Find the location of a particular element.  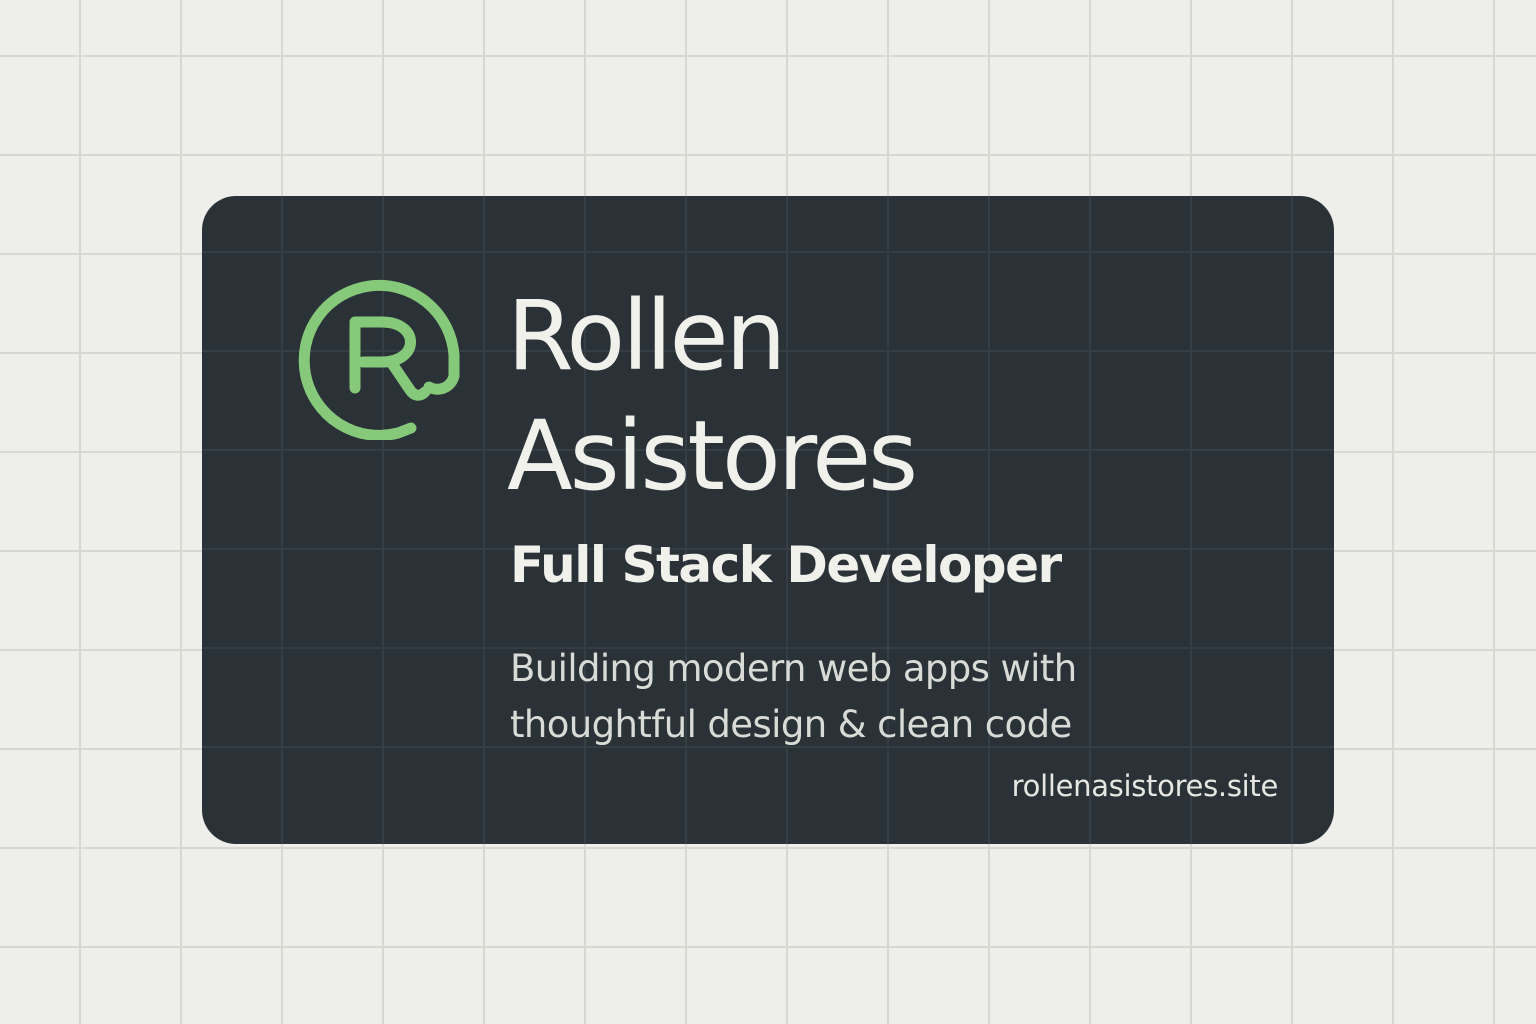

website-link: rollenasistores.site is located at coordinates (1145, 786).